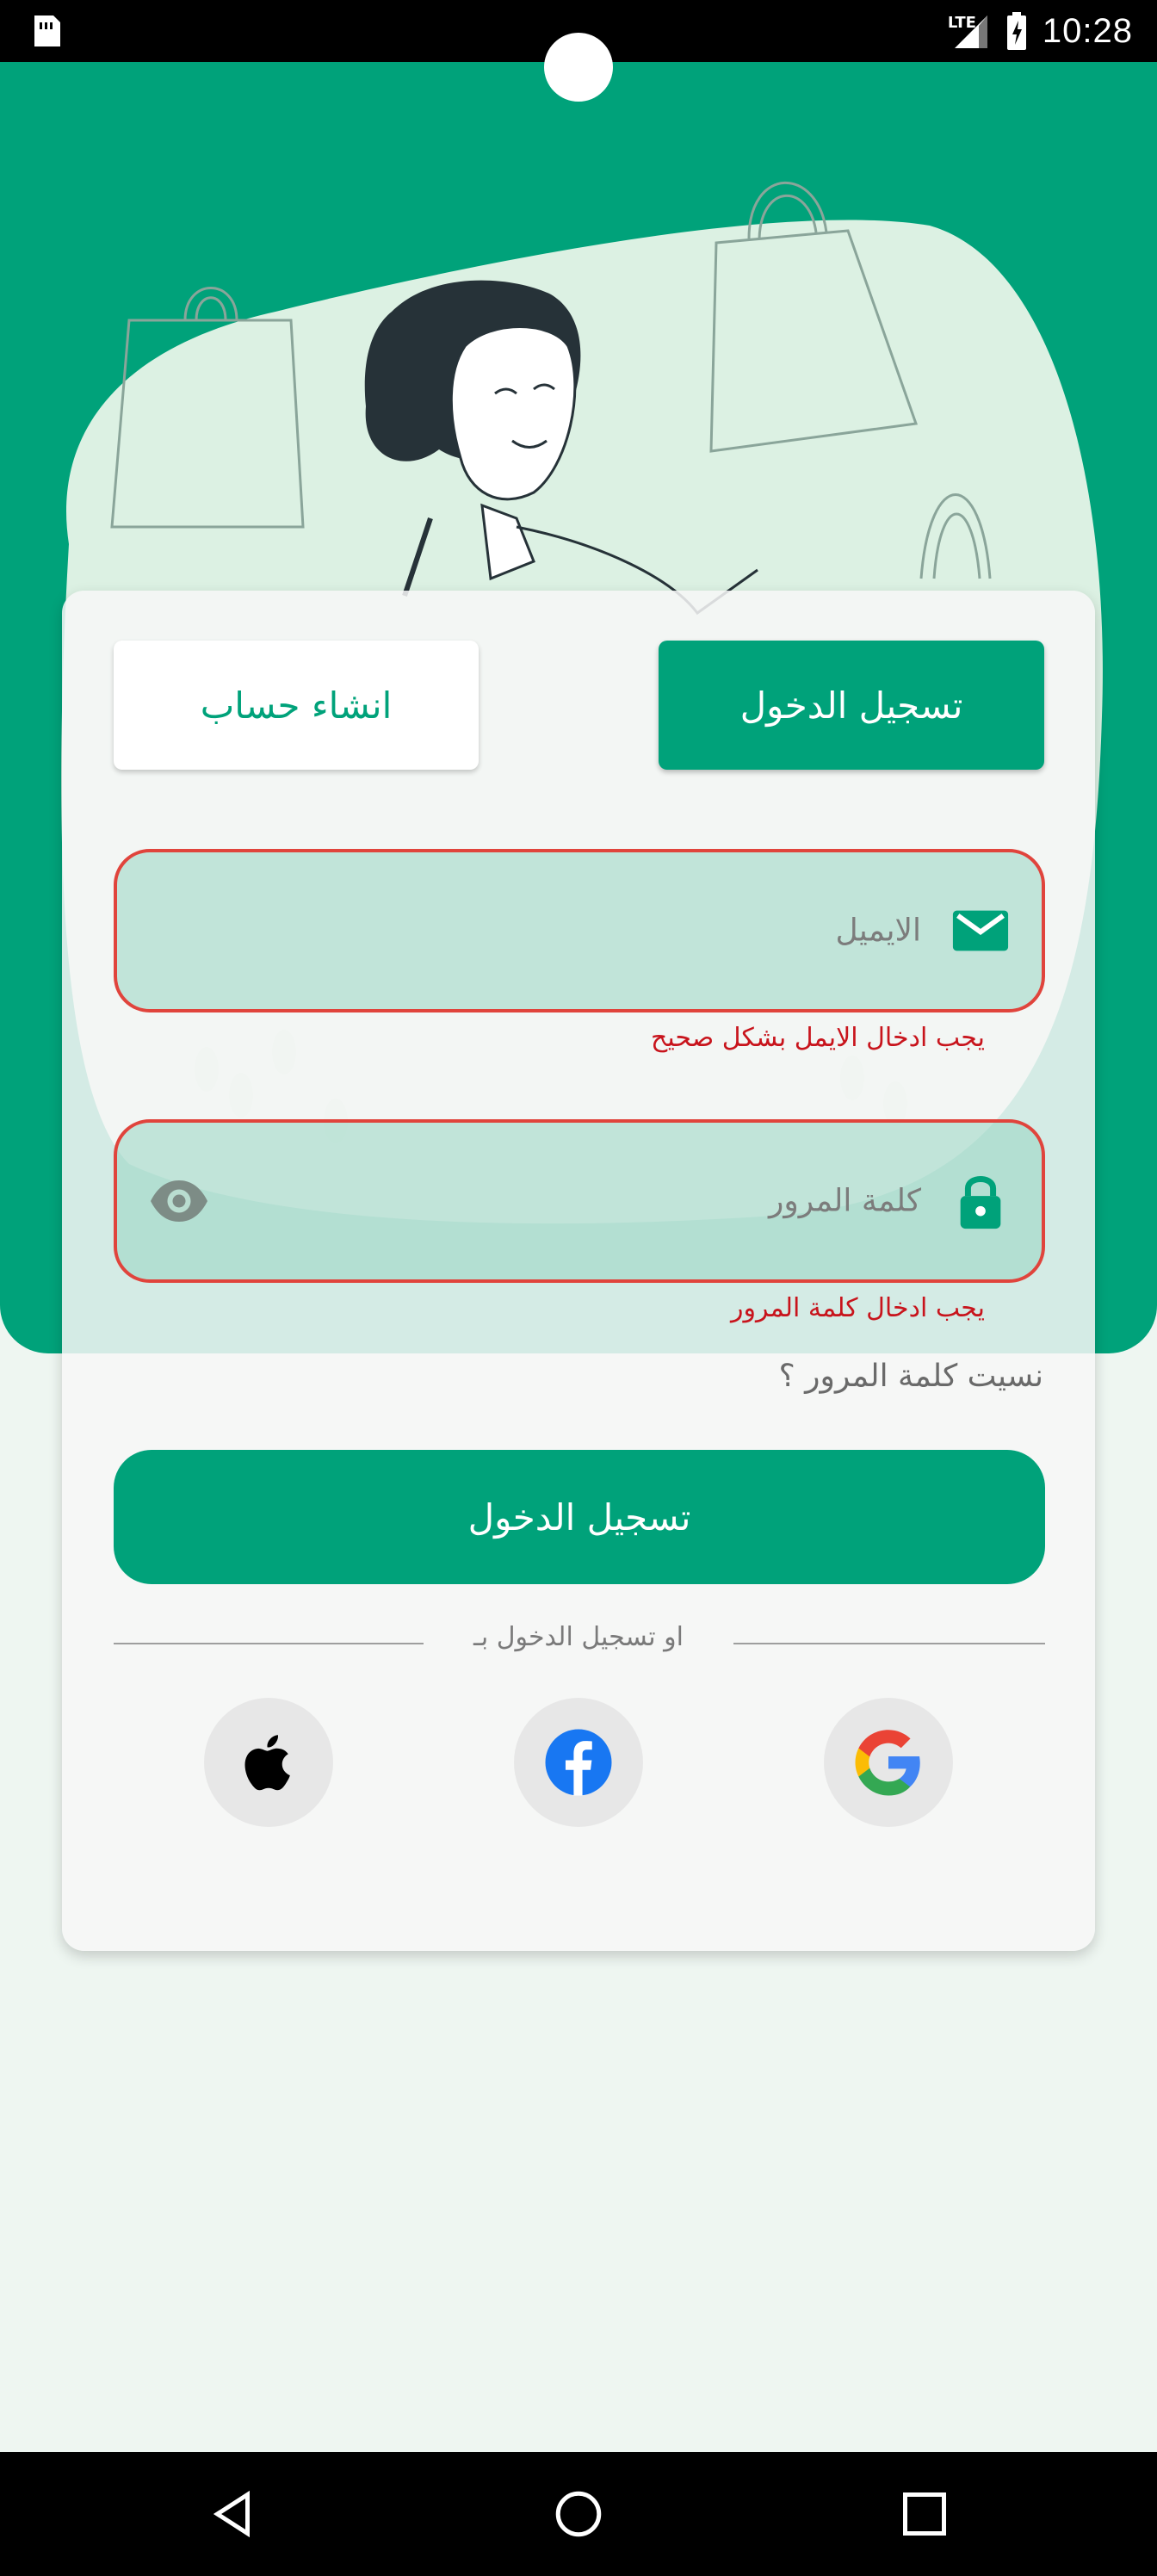 This screenshot has height=2576, width=1157. What do you see at coordinates (579, 930) in the screenshot?
I see `email-field: الايميل` at bounding box center [579, 930].